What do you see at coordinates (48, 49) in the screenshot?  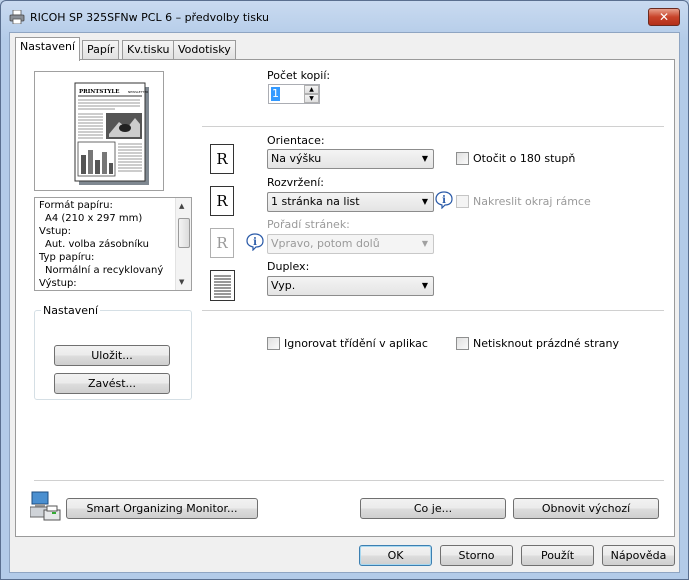 I see `tab-nastaveni: Nastavení` at bounding box center [48, 49].